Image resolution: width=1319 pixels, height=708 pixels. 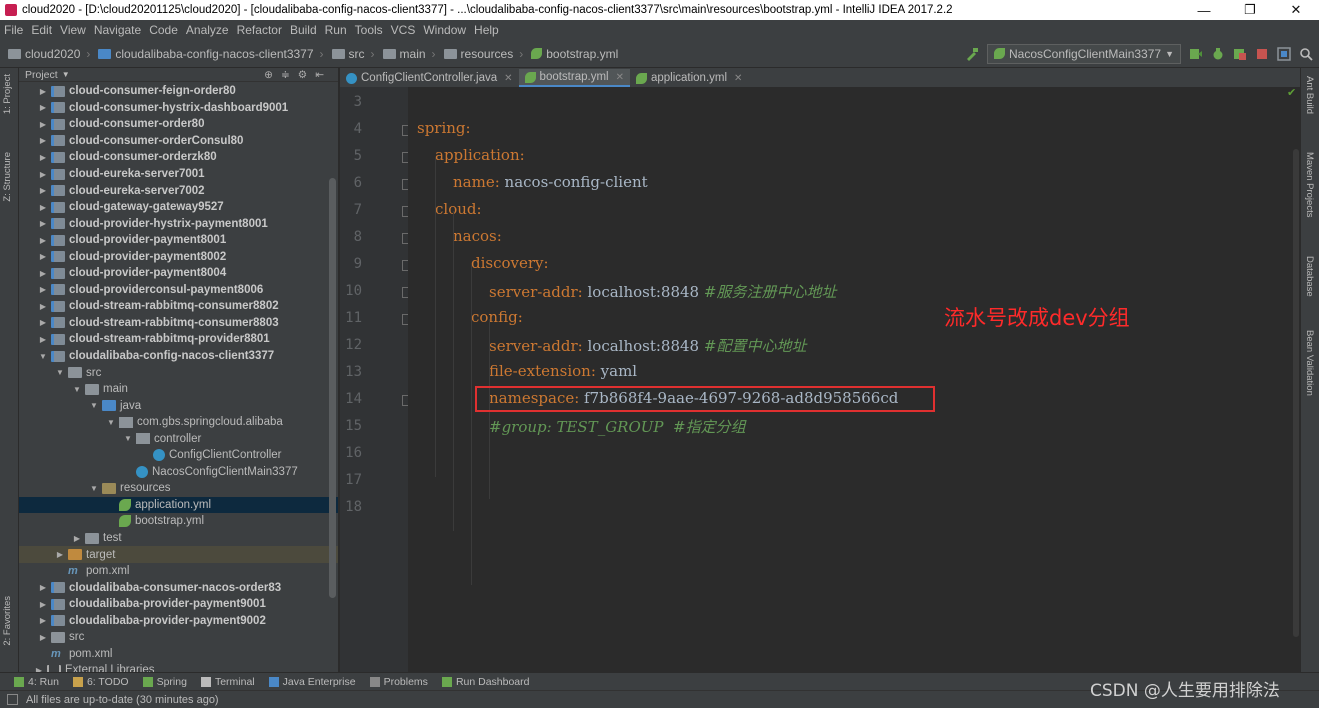 What do you see at coordinates (178, 207) in the screenshot?
I see `tree-item: ▶ cloud-gateway-gateway9527` at bounding box center [178, 207].